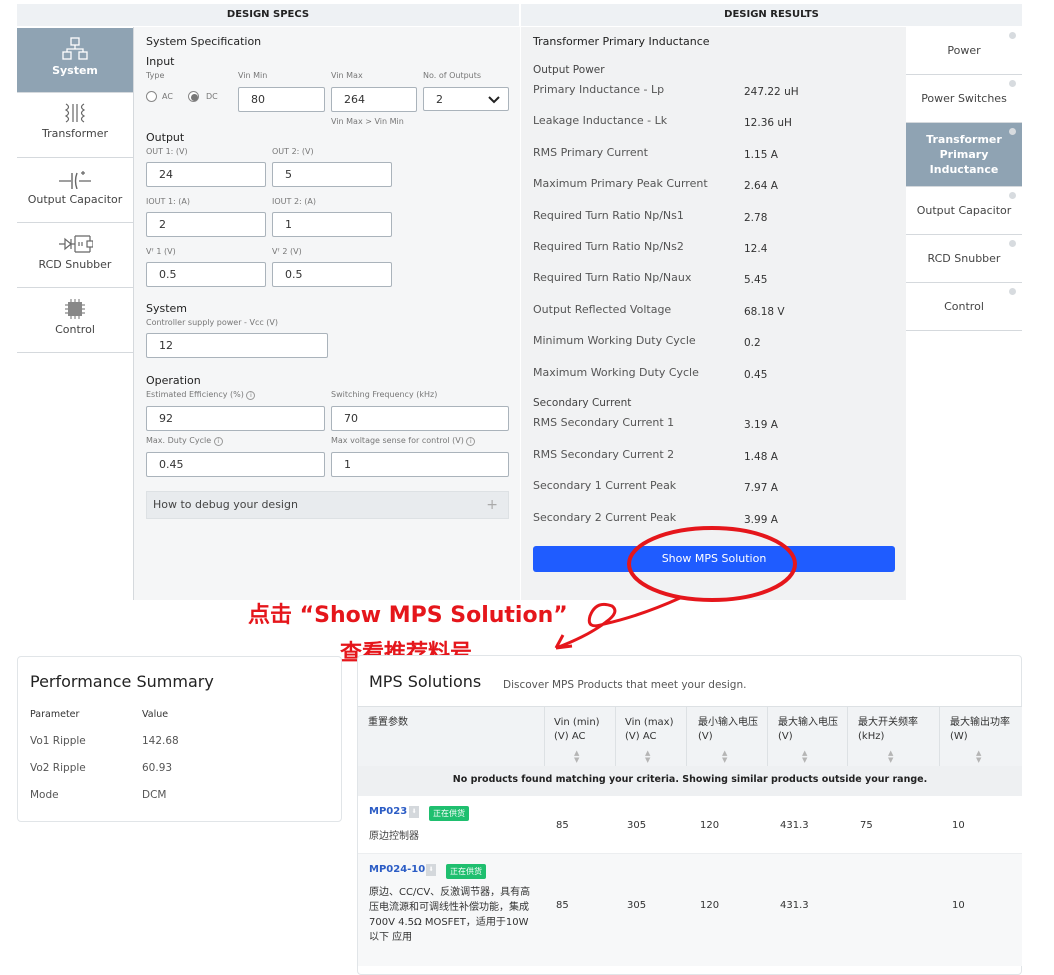 This screenshot has width=1054, height=975. What do you see at coordinates (893, 730) in the screenshot?
I see `col-max-switch-freq: 最大开关频率 (kHz)` at bounding box center [893, 730].